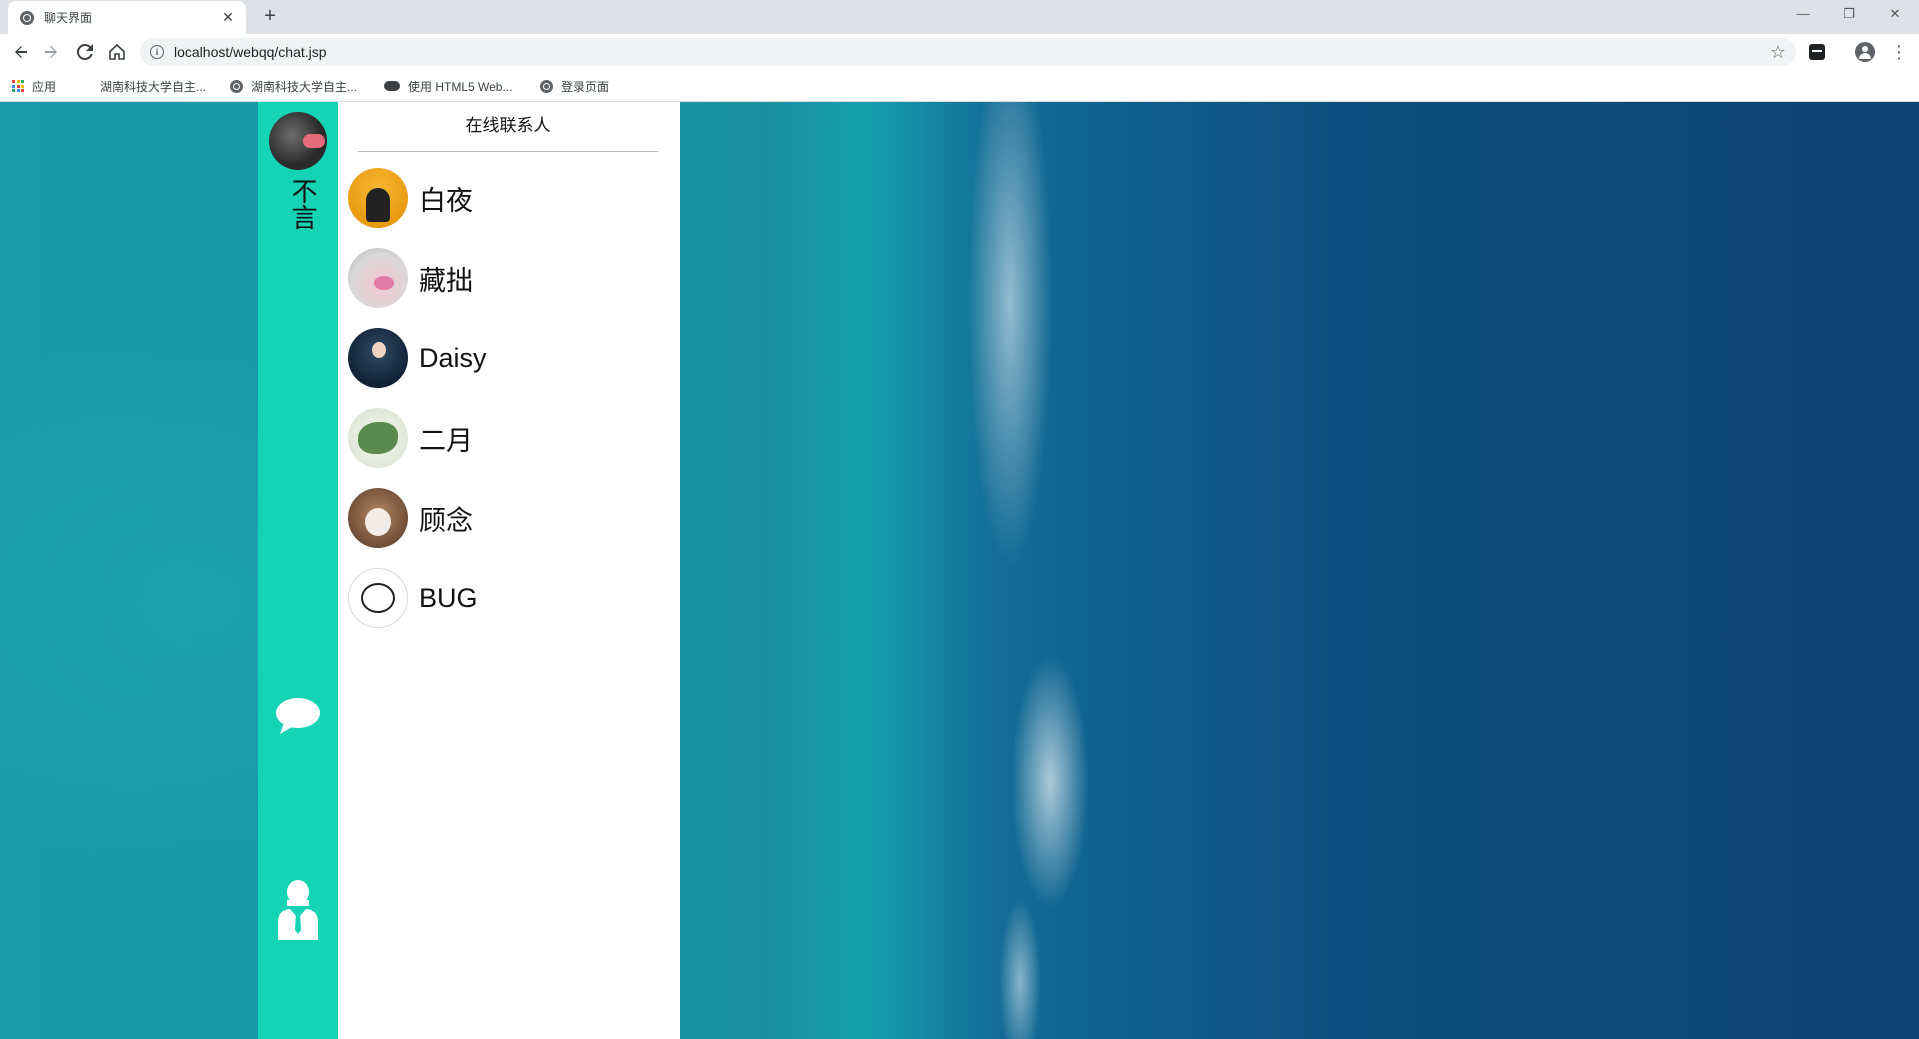 This screenshot has width=1919, height=1039. What do you see at coordinates (508, 278) in the screenshot?
I see `contact-item: 藏拙` at bounding box center [508, 278].